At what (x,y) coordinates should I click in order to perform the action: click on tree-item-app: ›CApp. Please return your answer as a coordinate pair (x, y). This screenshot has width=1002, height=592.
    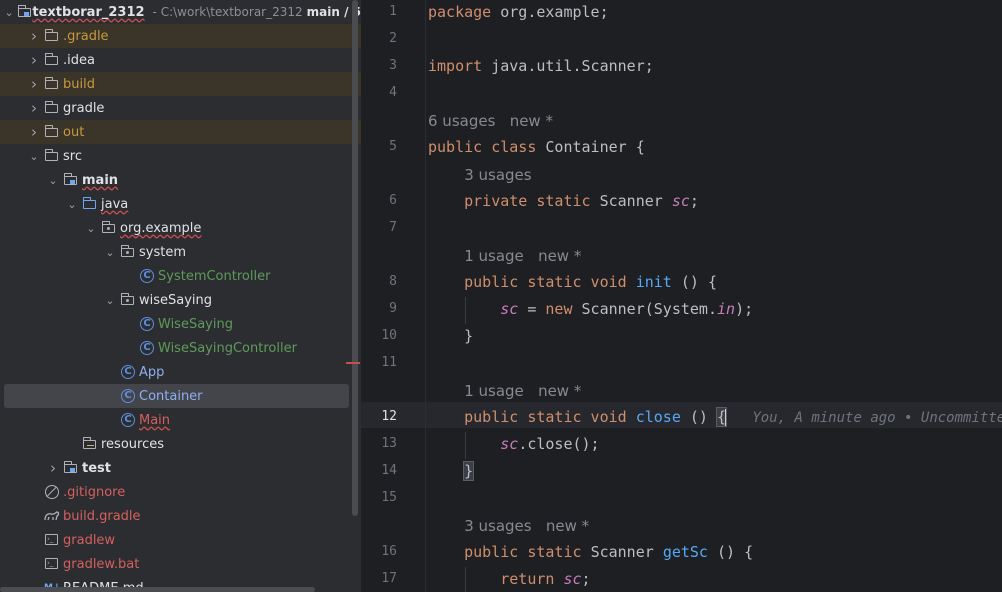
    Looking at the image, I should click on (180, 372).